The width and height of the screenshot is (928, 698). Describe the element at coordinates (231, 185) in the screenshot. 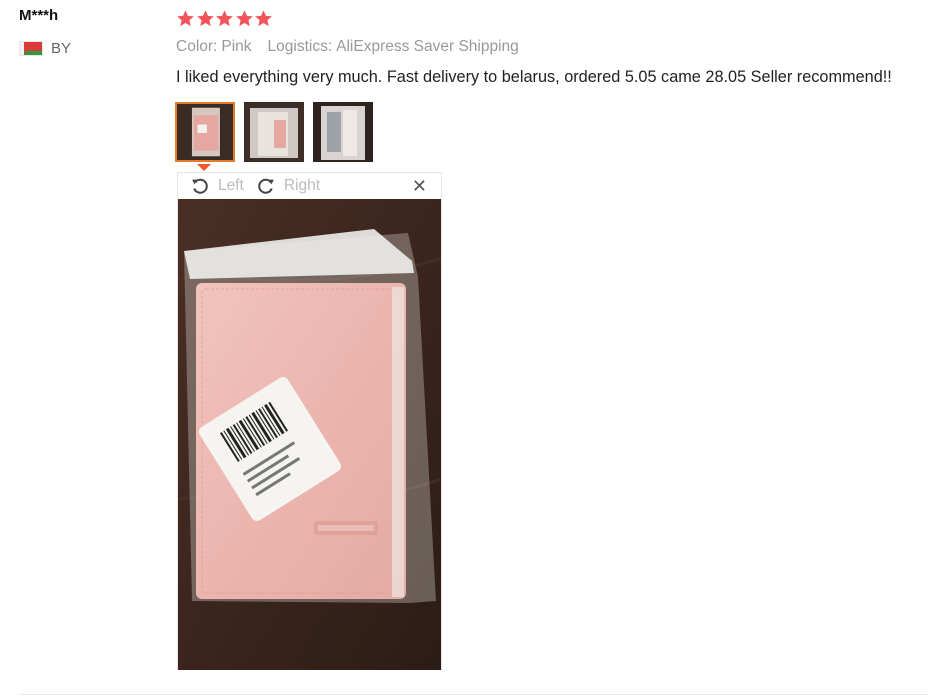

I see `rotate-left-label: Left` at that location.